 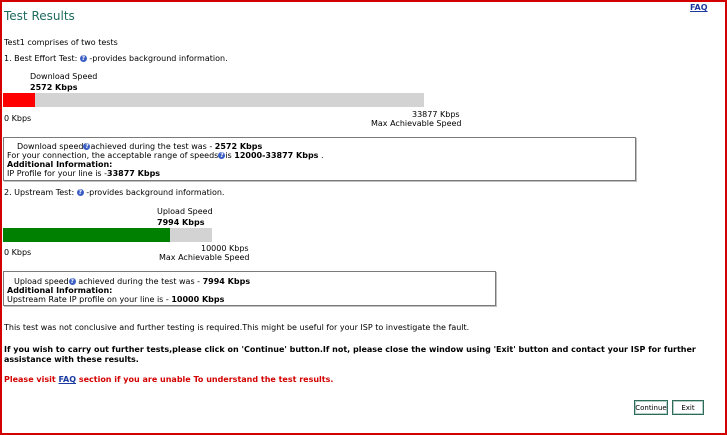 What do you see at coordinates (41, 281) in the screenshot?
I see `upload-info-line1-pre: Upload speed` at bounding box center [41, 281].